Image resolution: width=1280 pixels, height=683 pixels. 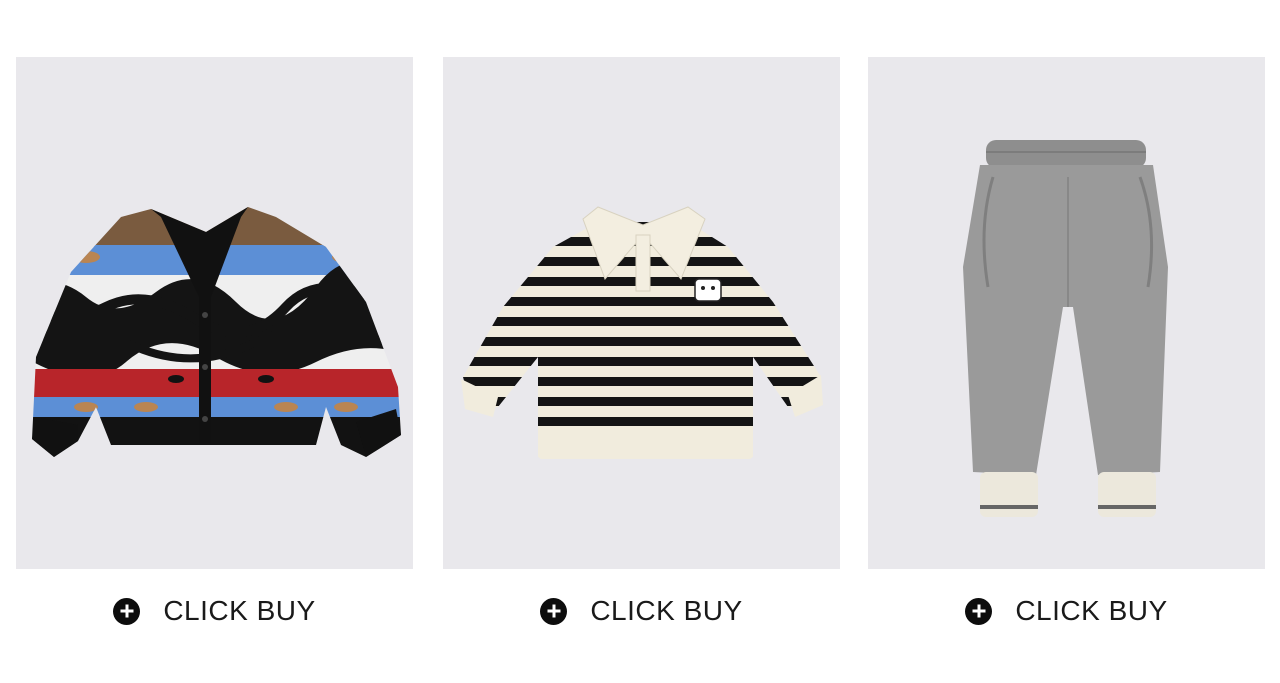 I want to click on striped-polo-illustration, so click(x=642, y=332).